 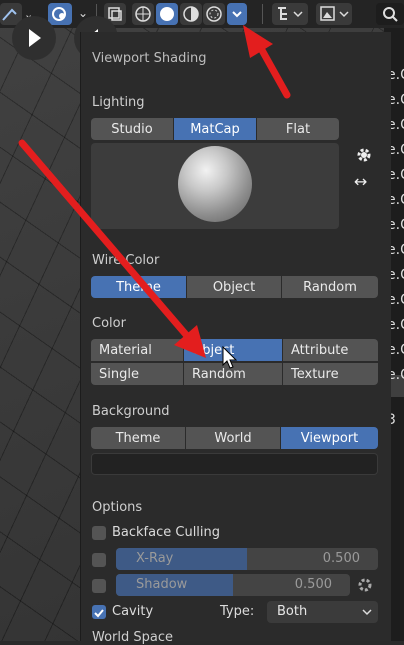 I want to click on annotation-arrow-middle-line, so click(x=105, y=240).